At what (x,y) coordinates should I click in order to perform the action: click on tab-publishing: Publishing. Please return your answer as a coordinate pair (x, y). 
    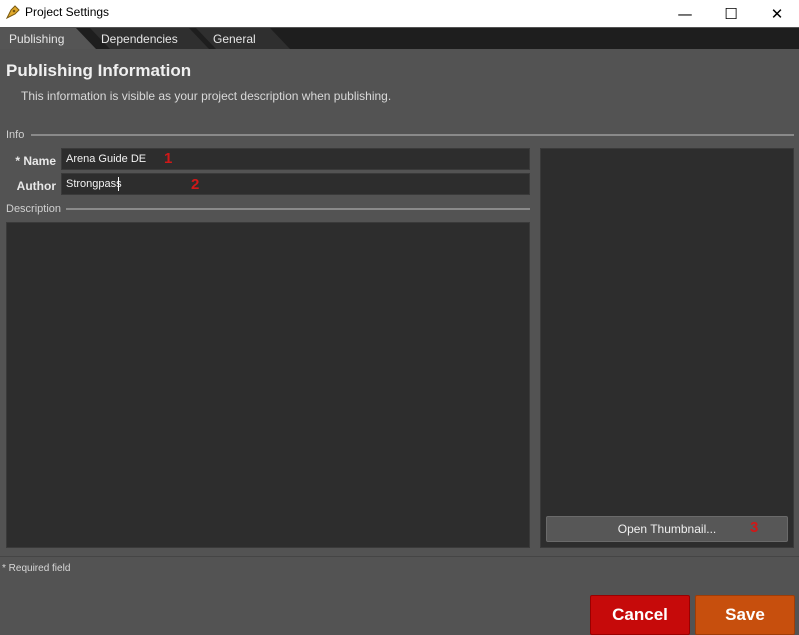
    Looking at the image, I should click on (36, 38).